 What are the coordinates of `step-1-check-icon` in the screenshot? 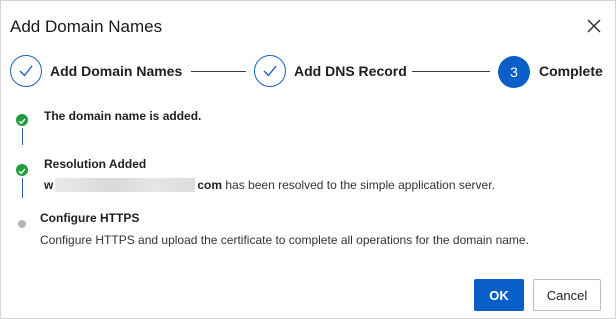 It's located at (26, 71).